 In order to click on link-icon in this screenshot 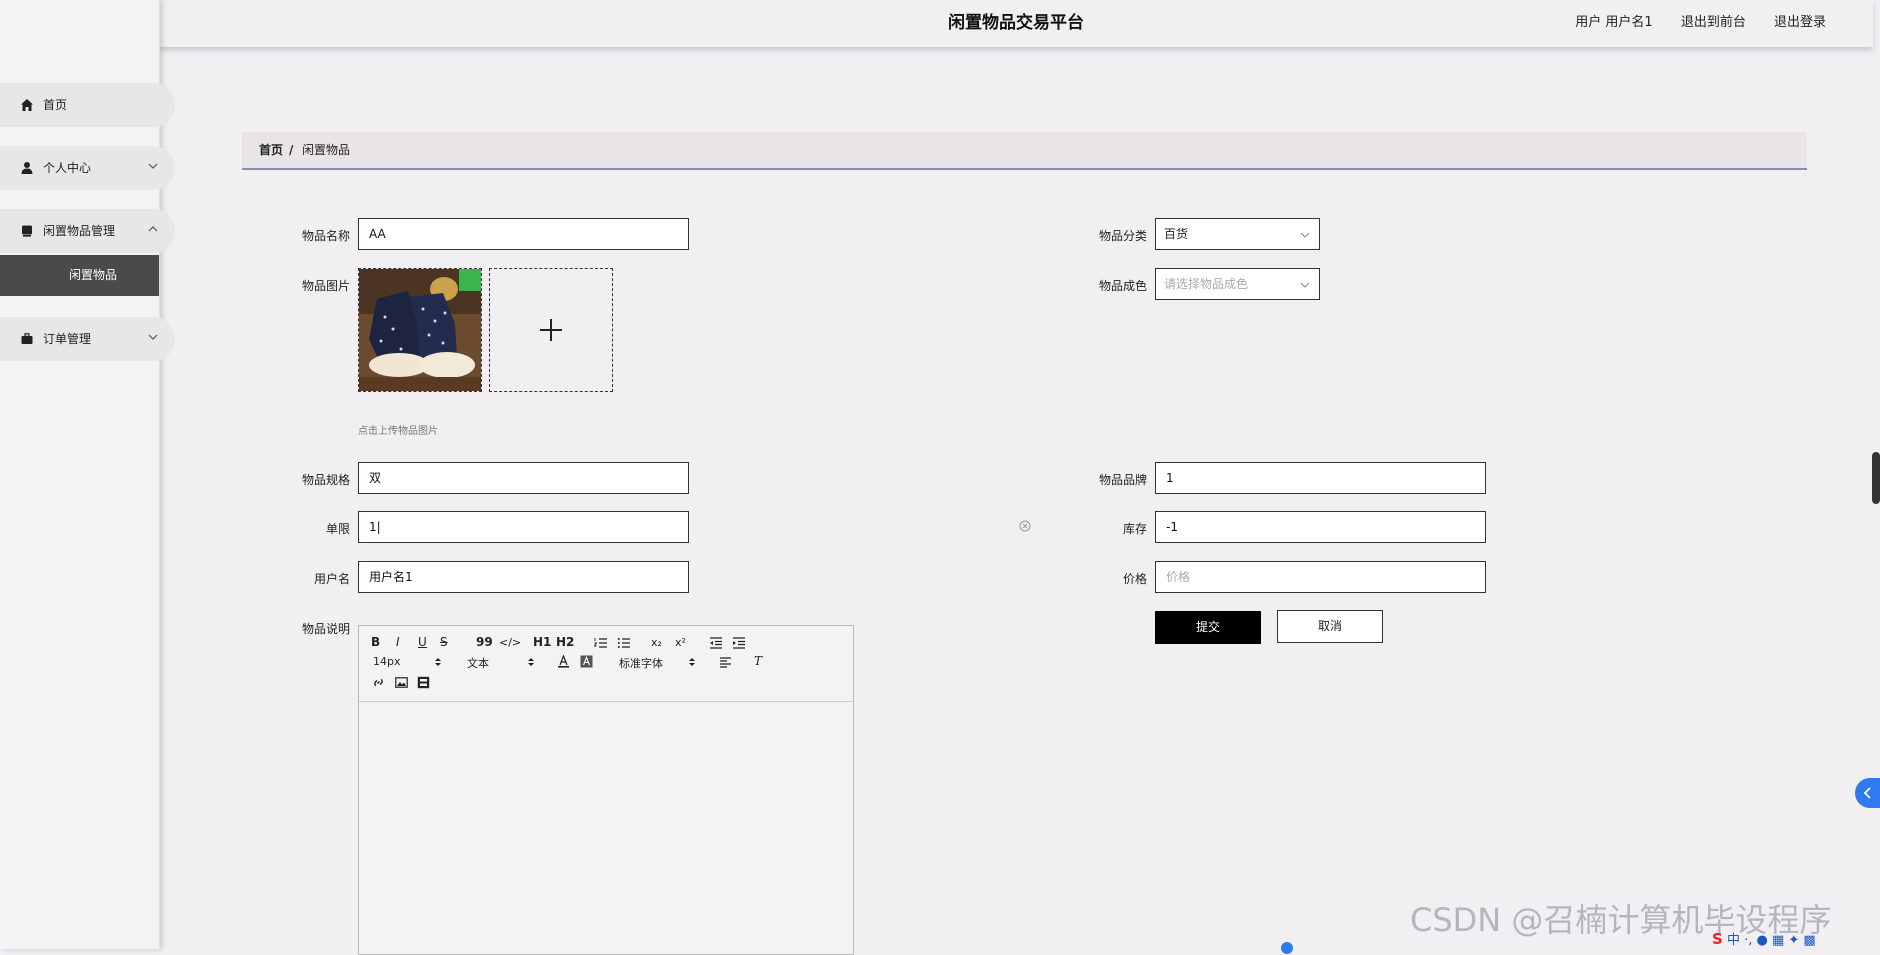, I will do `click(378, 682)`.